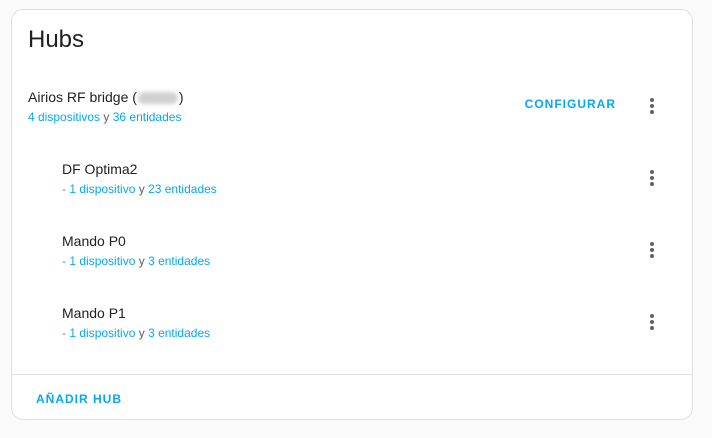  Describe the element at coordinates (94, 313) in the screenshot. I see `subdevice-name: Mando P1` at that location.